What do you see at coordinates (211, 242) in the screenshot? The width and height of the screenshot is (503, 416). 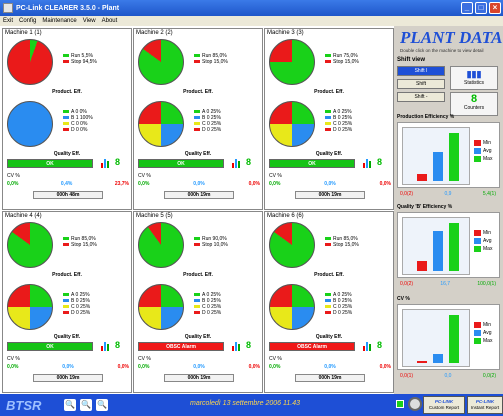 I see `production-legend: Run 90,0% Stop 10,0%` at bounding box center [211, 242].